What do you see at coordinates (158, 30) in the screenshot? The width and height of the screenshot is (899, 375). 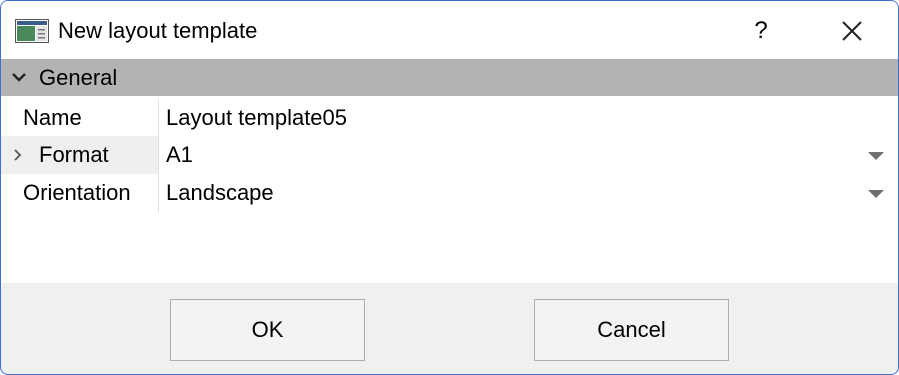 I see `window-title: New layout template` at bounding box center [158, 30].